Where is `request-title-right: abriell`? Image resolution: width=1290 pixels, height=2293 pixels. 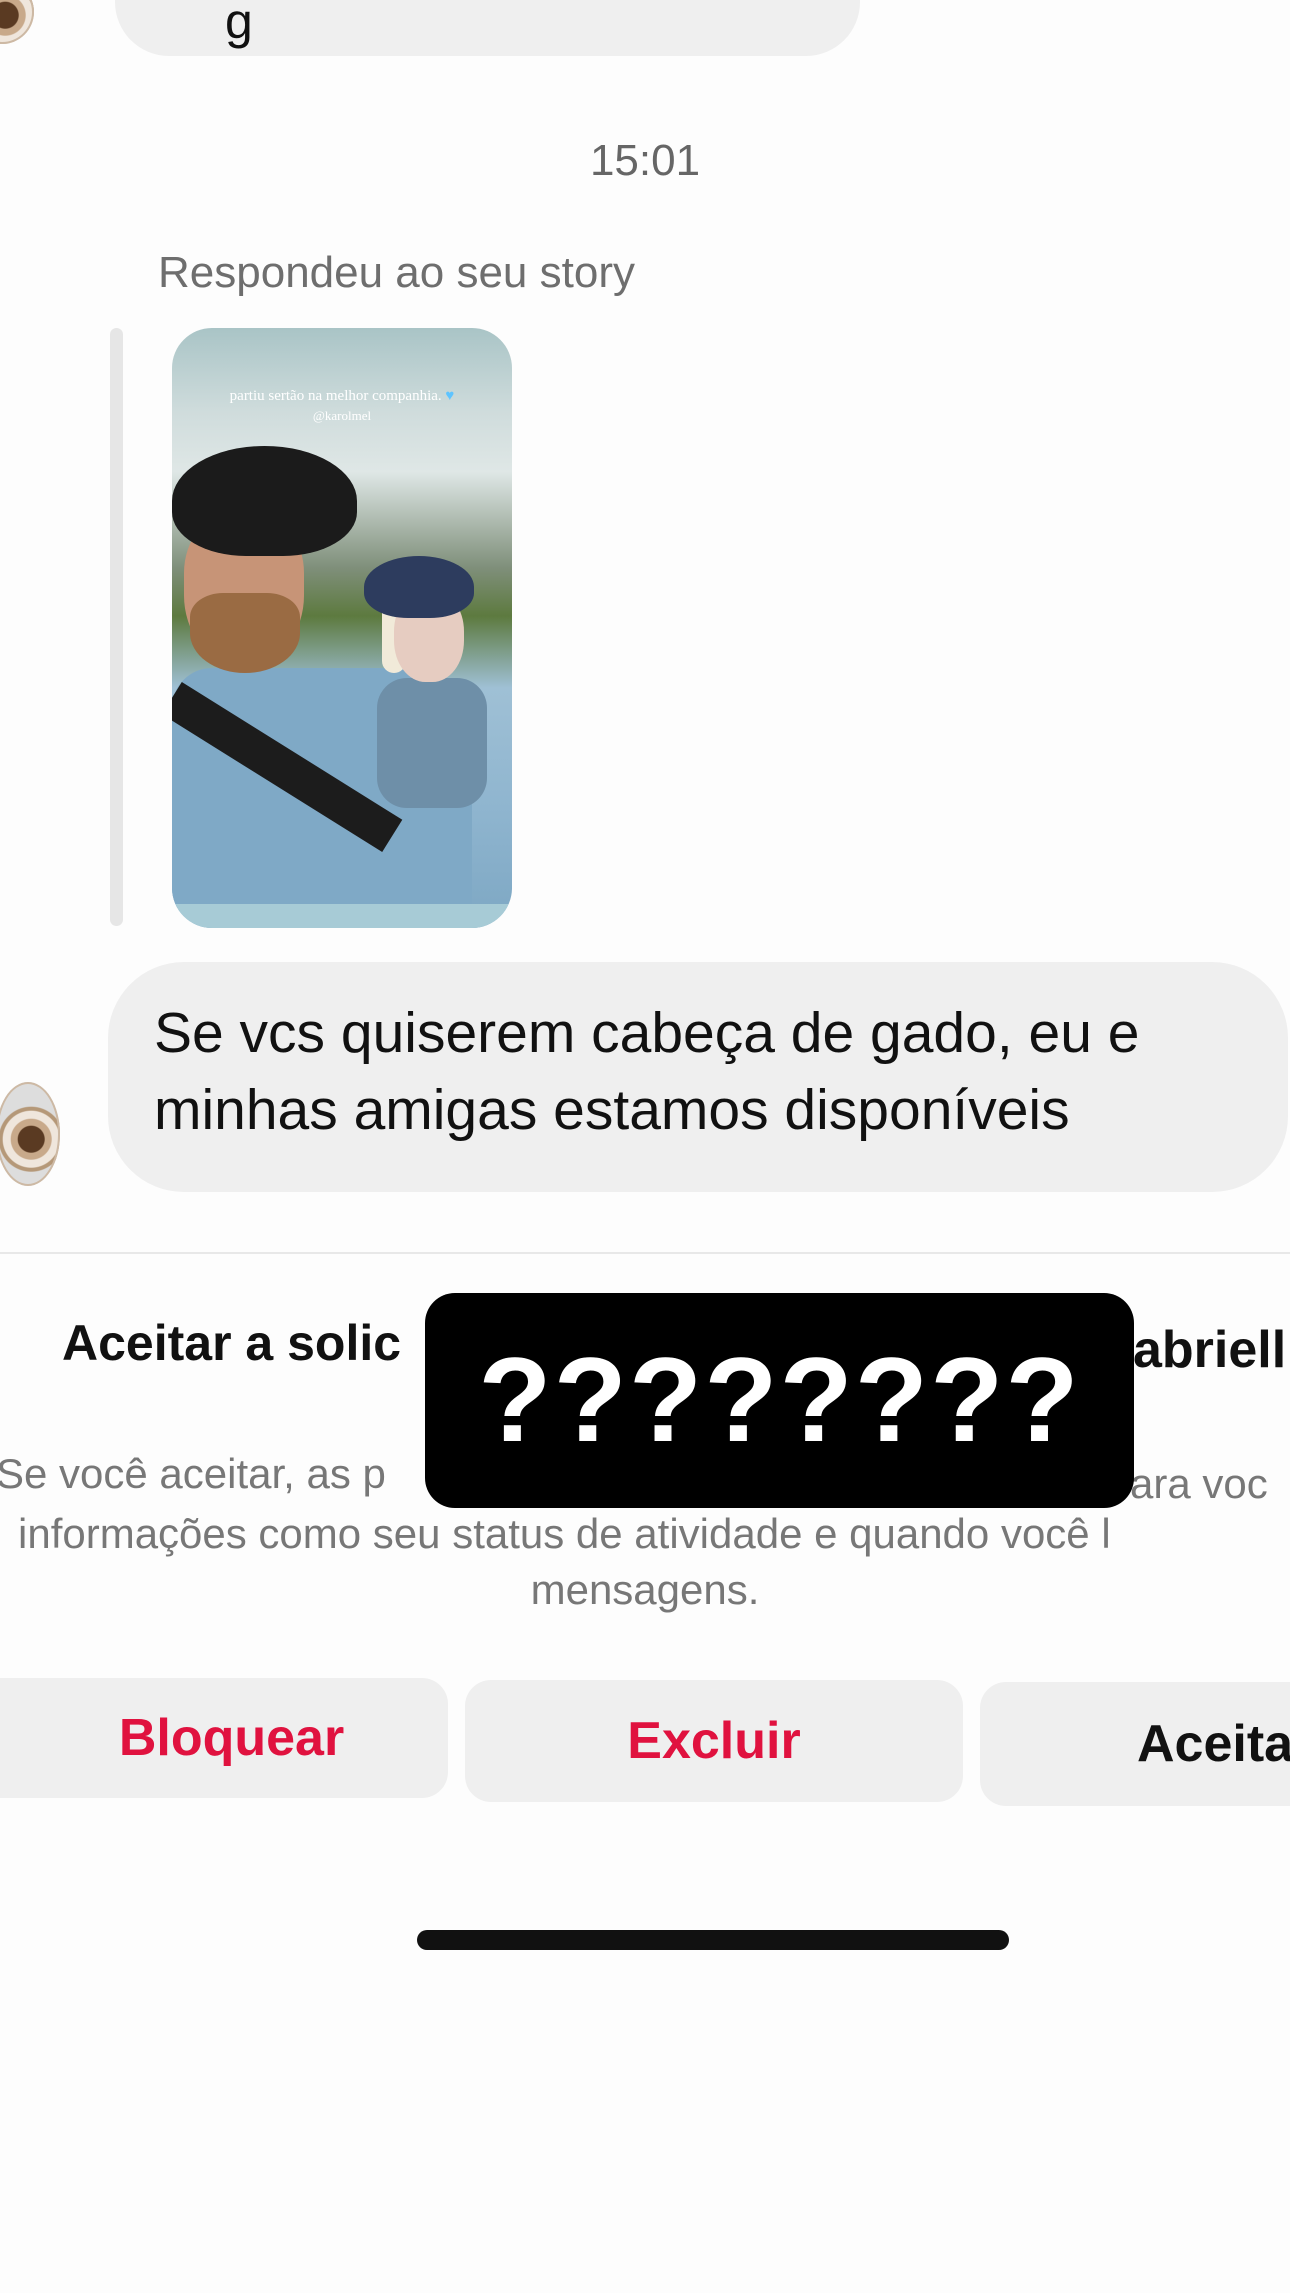
request-title-right: abriell is located at coordinates (1210, 1350).